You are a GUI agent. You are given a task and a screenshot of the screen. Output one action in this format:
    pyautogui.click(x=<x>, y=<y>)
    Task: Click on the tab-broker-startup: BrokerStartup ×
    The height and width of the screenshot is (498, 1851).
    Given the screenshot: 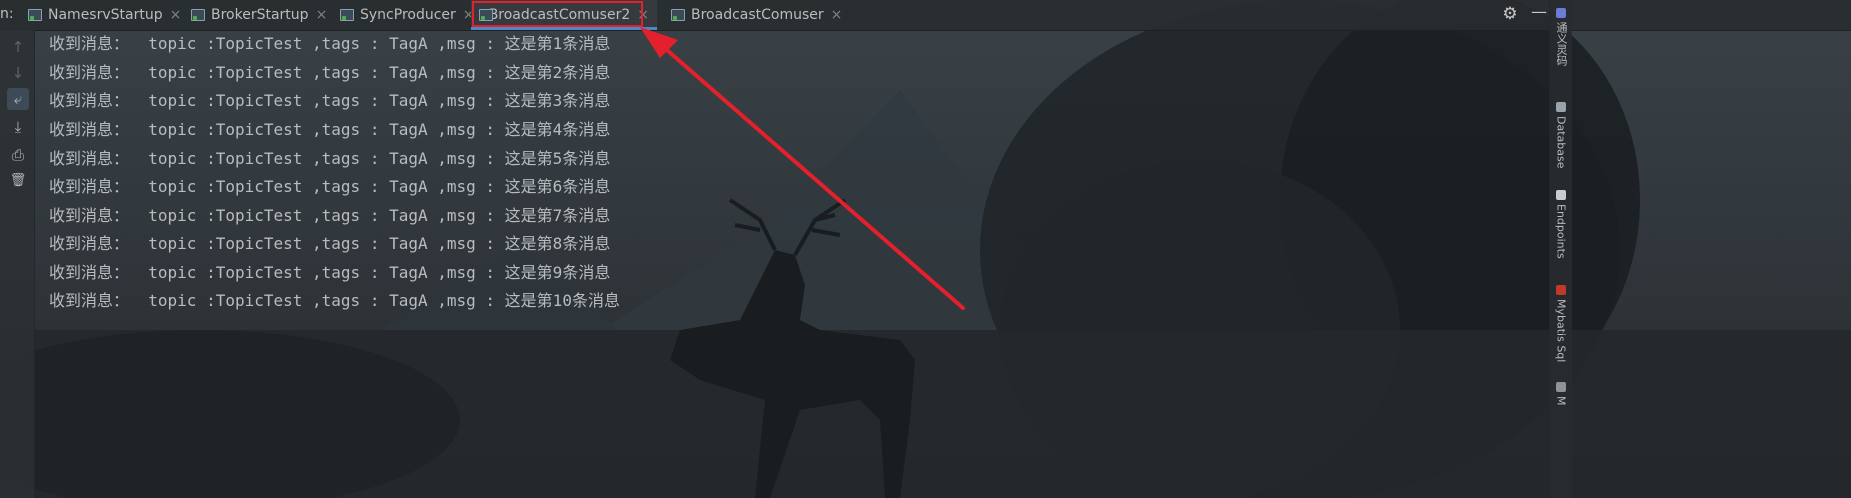 What is the action you would take?
    pyautogui.click(x=259, y=14)
    